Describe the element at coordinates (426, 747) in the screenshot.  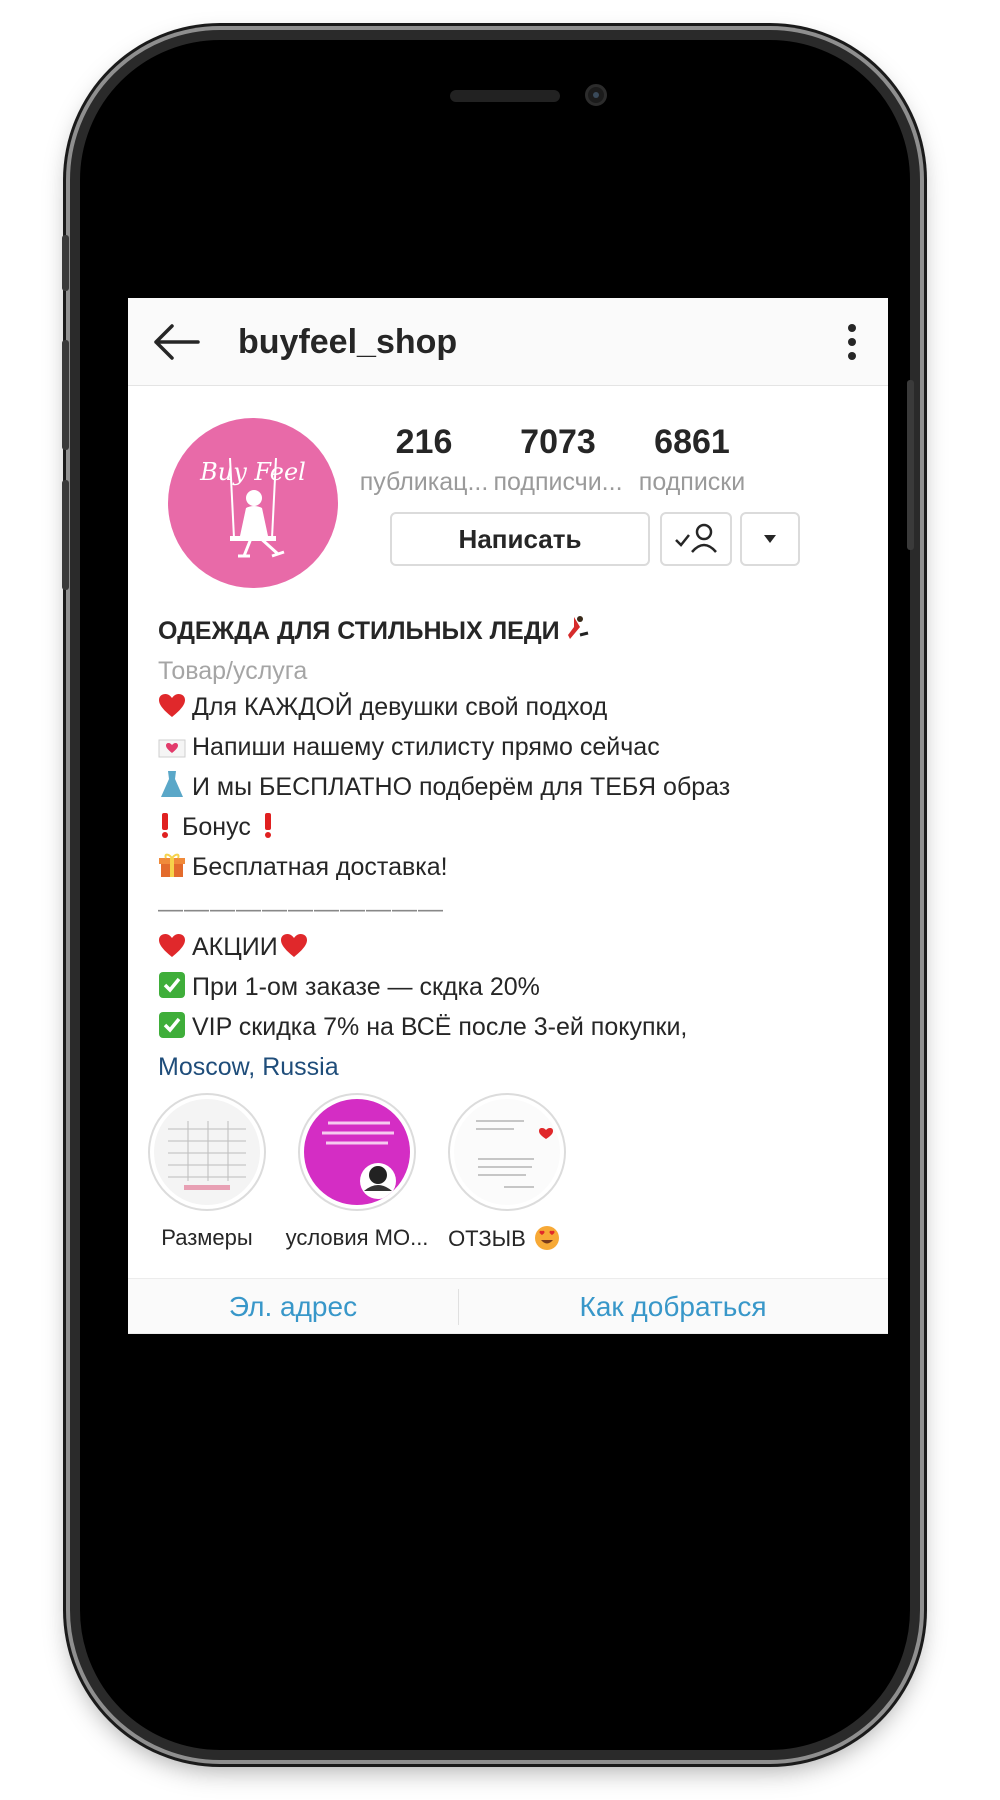
I see `bio-line-text: Напиши нашему стилисту прямо сейчас` at that location.